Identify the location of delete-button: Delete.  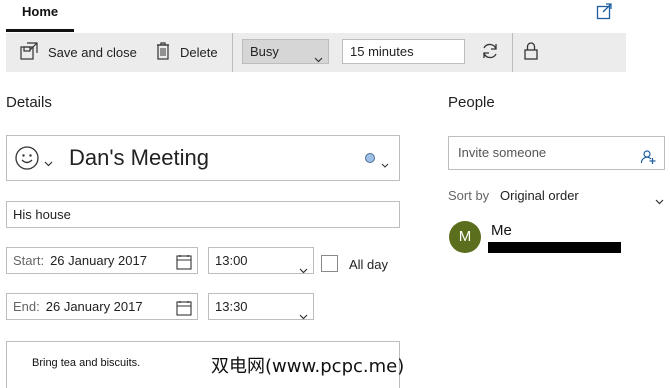
(186, 52).